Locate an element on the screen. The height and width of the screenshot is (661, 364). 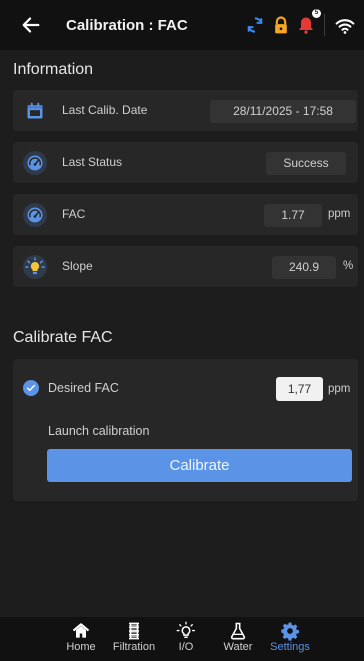
info-row-fac: FAC 1.77 ppm is located at coordinates (185, 214).